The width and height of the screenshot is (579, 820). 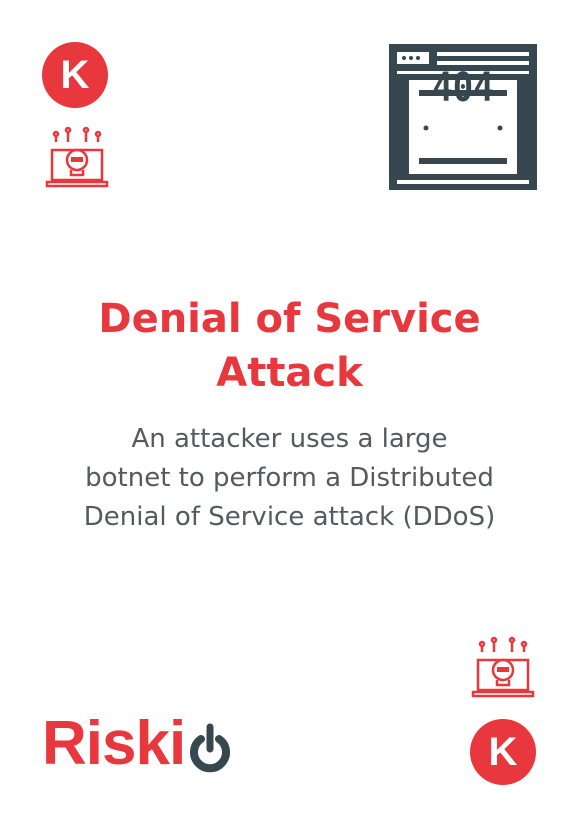 I want to click on power-icon, so click(x=210, y=747).